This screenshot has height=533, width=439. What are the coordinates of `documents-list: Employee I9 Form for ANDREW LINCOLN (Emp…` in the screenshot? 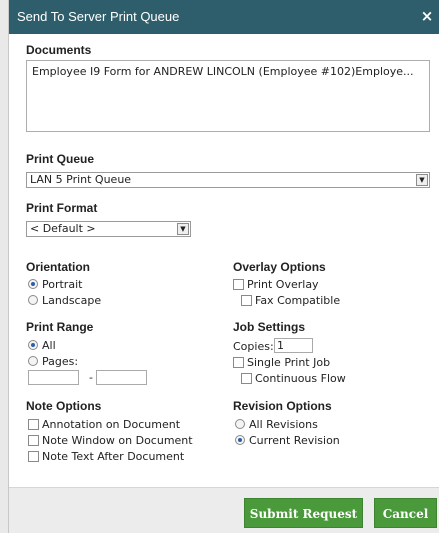 It's located at (228, 96).